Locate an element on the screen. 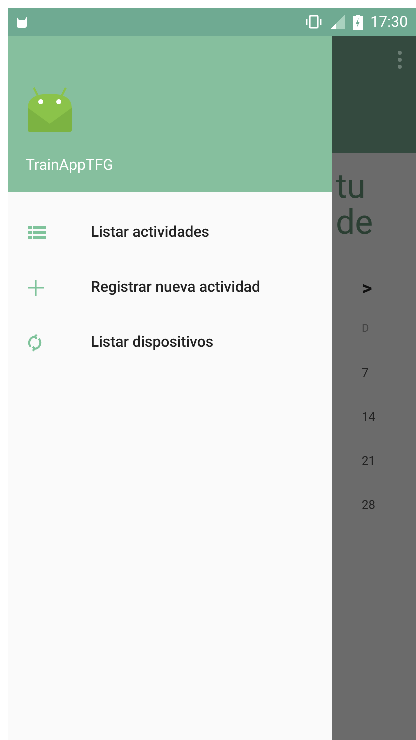  sync-icon is located at coordinates (35, 343).